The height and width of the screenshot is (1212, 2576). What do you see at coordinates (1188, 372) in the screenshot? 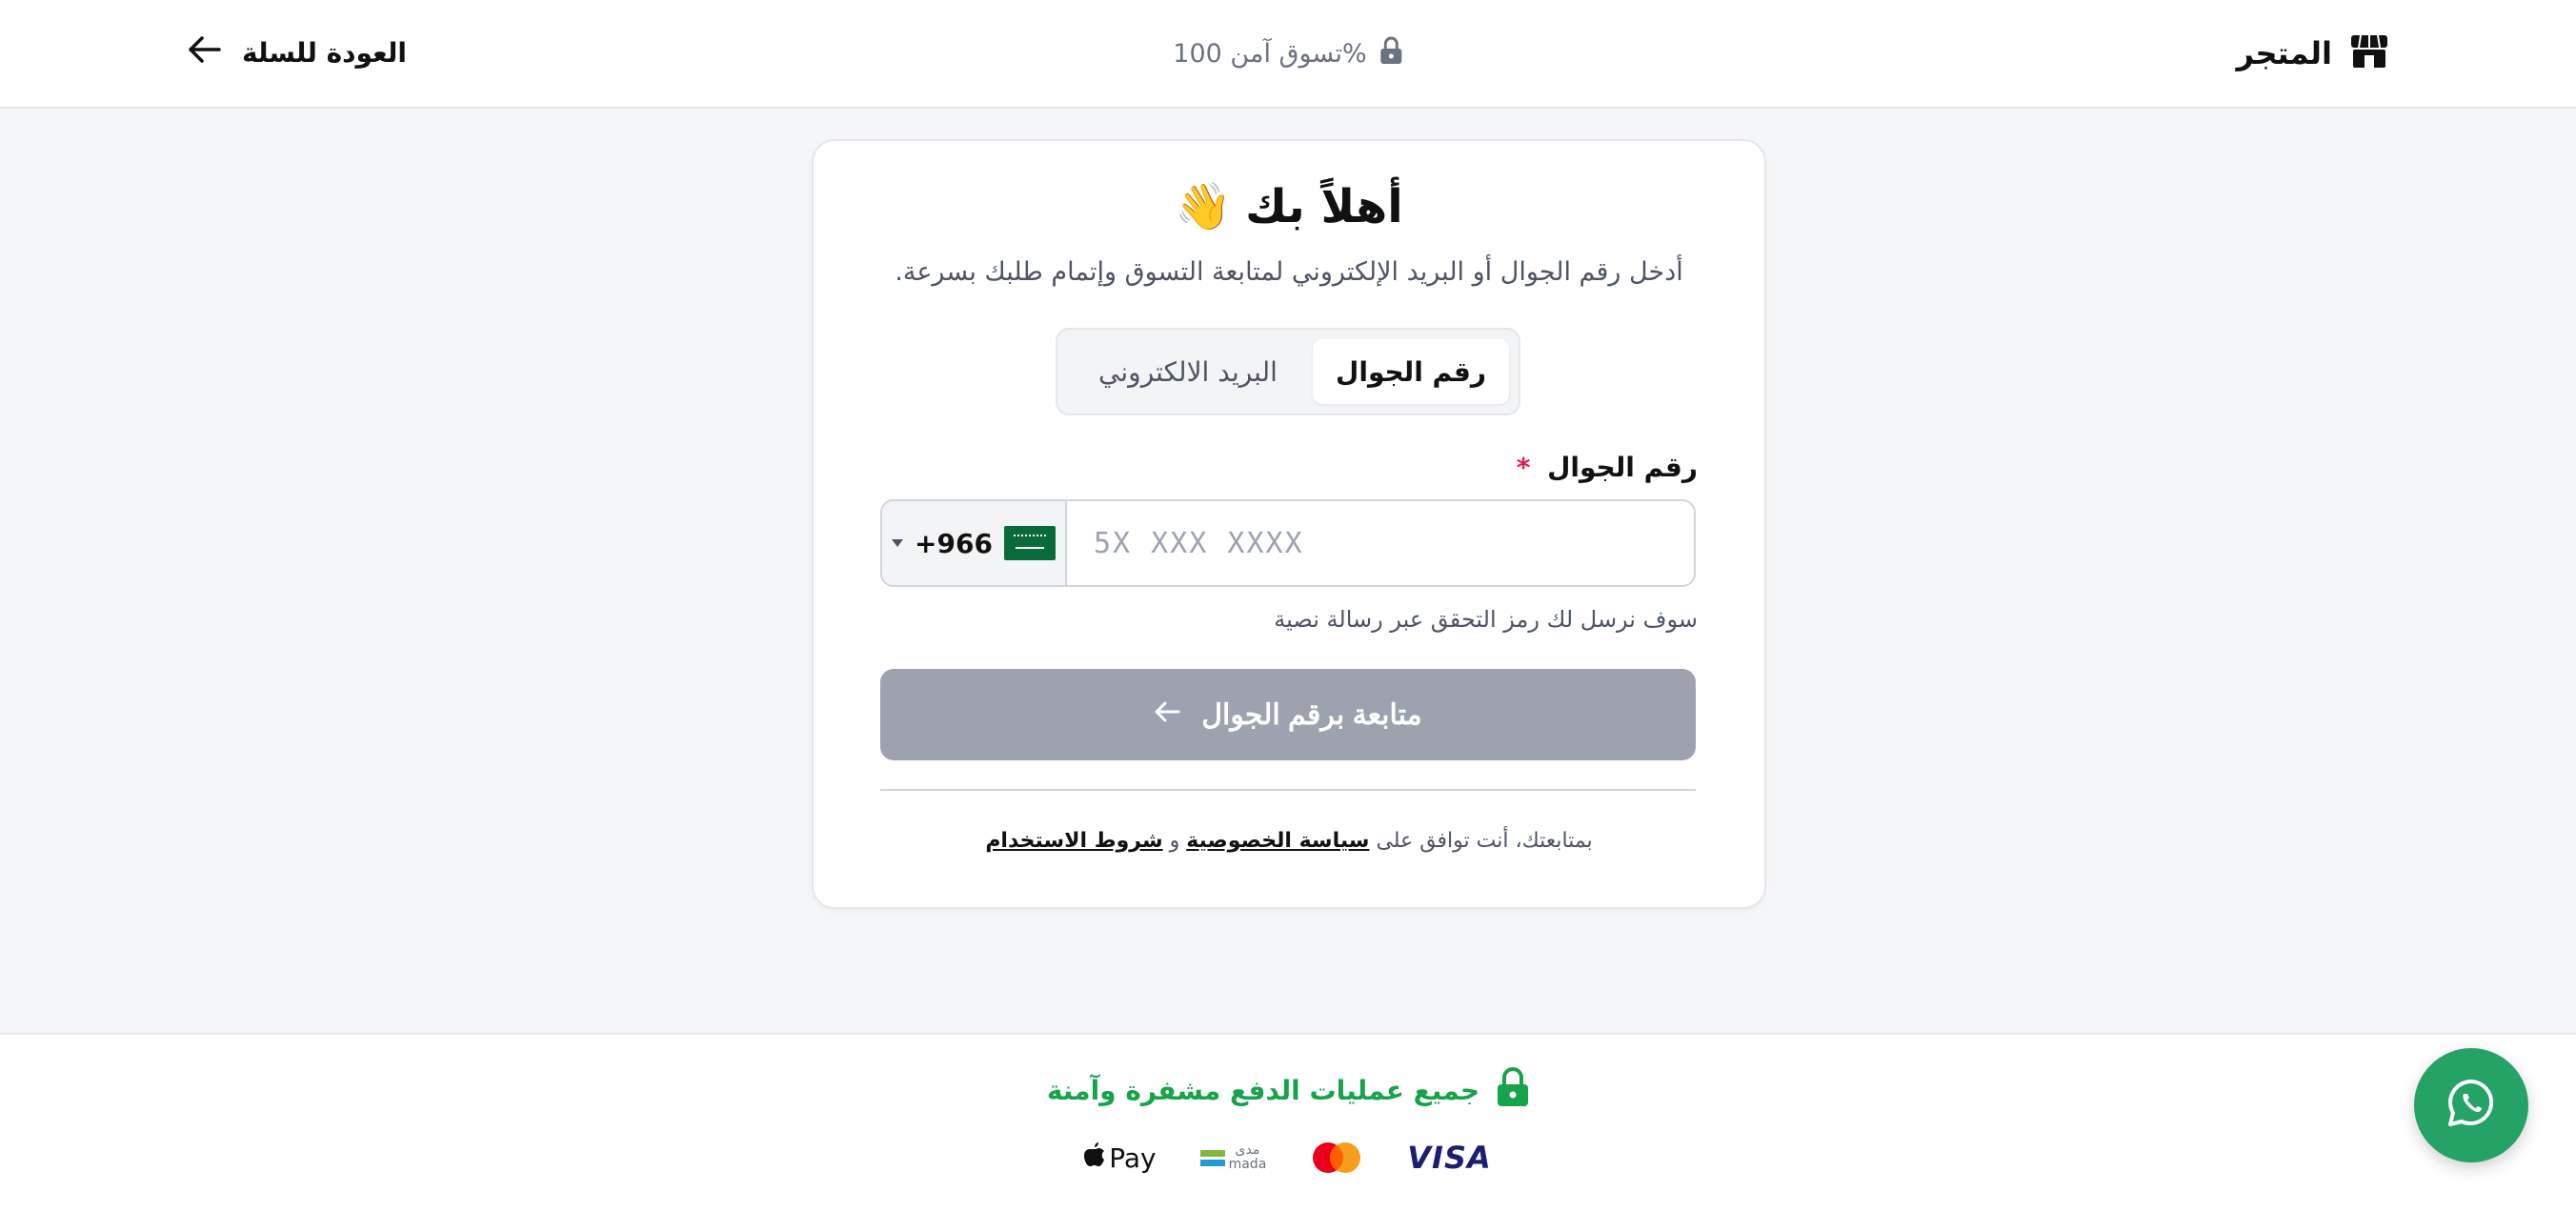
I see `tab-email: البريد الالكتروني` at bounding box center [1188, 372].